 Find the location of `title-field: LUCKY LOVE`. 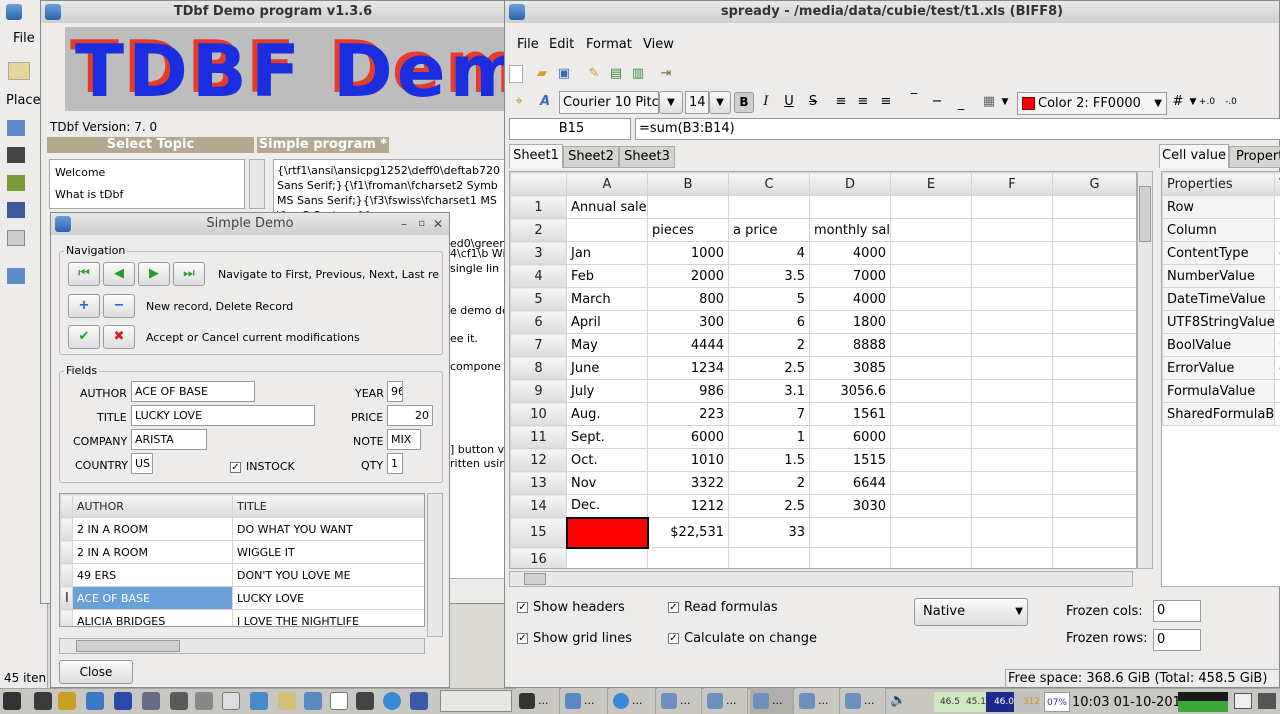

title-field: LUCKY LOVE is located at coordinates (223, 415).